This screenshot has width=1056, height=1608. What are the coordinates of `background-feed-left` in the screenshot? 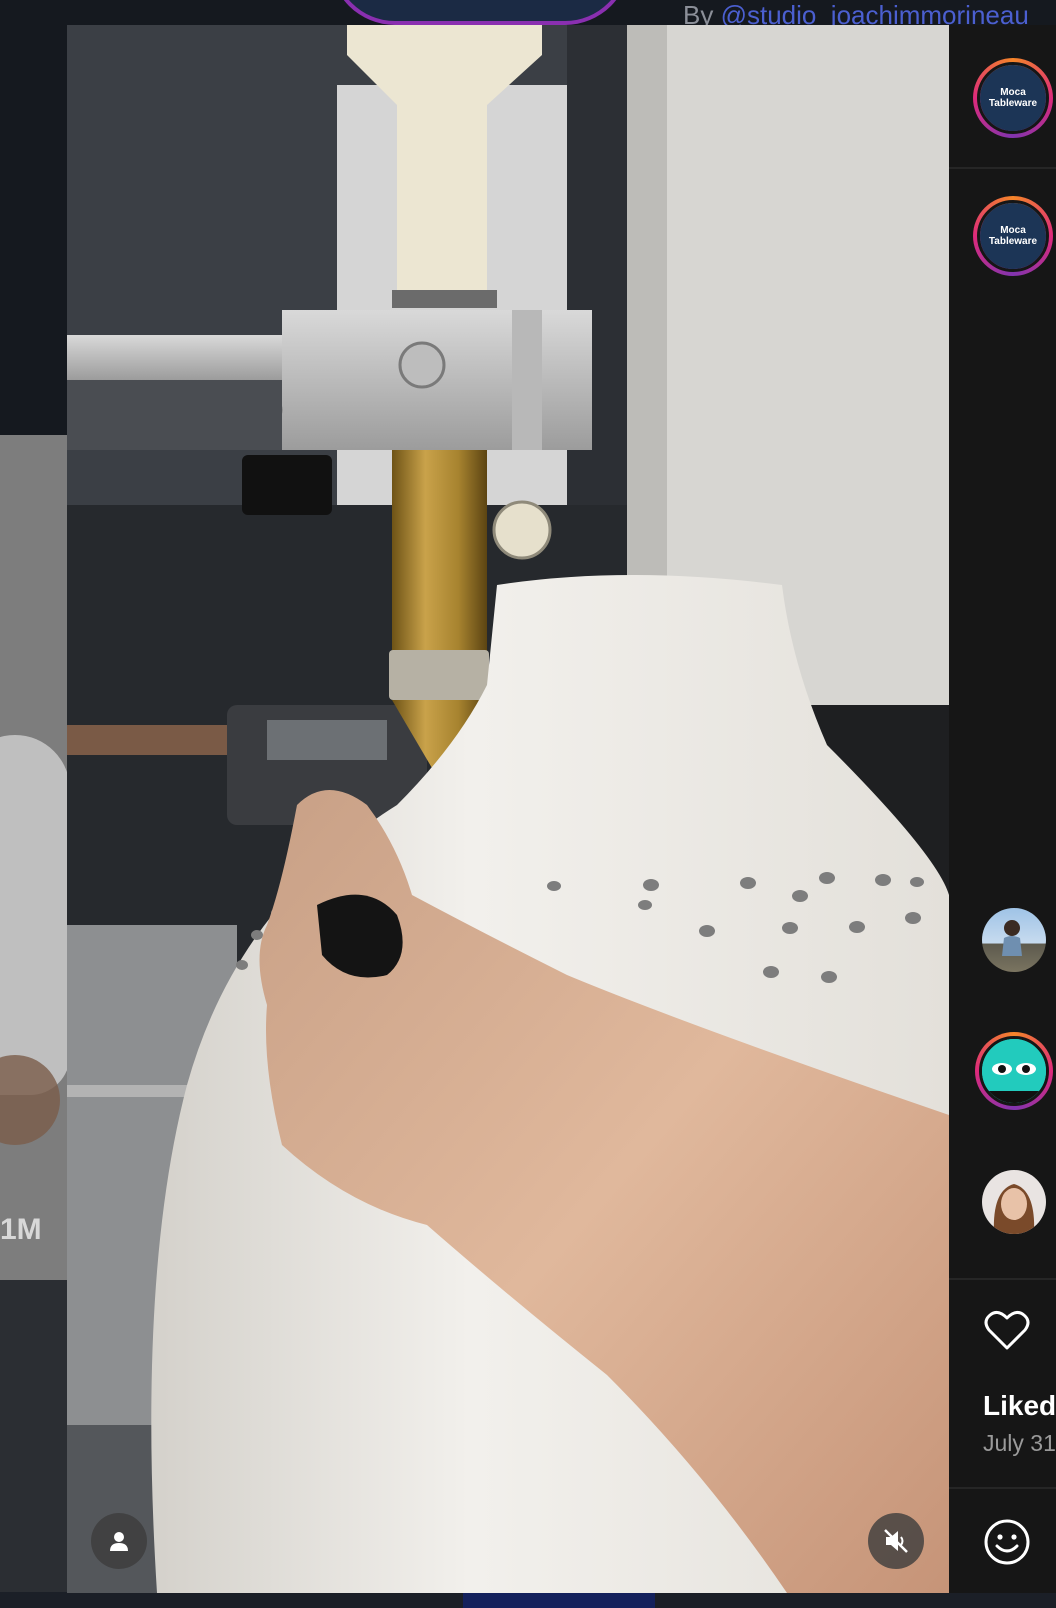 It's located at (33, 1444).